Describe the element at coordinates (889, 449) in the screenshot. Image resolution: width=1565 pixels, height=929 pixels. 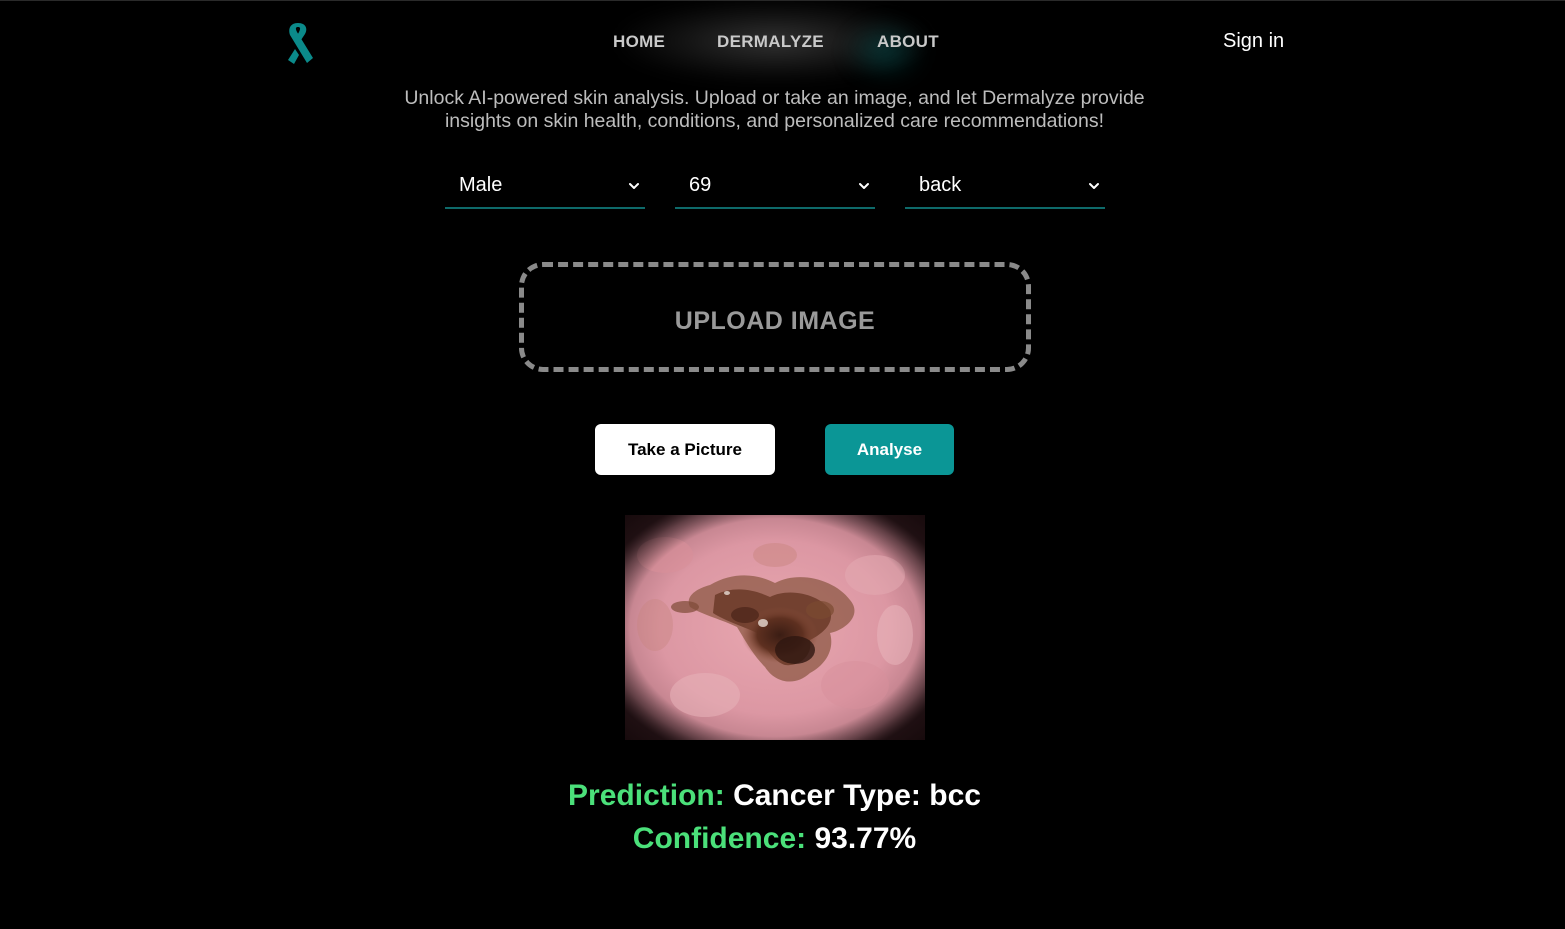
I see `analyse-button: Analyse` at that location.